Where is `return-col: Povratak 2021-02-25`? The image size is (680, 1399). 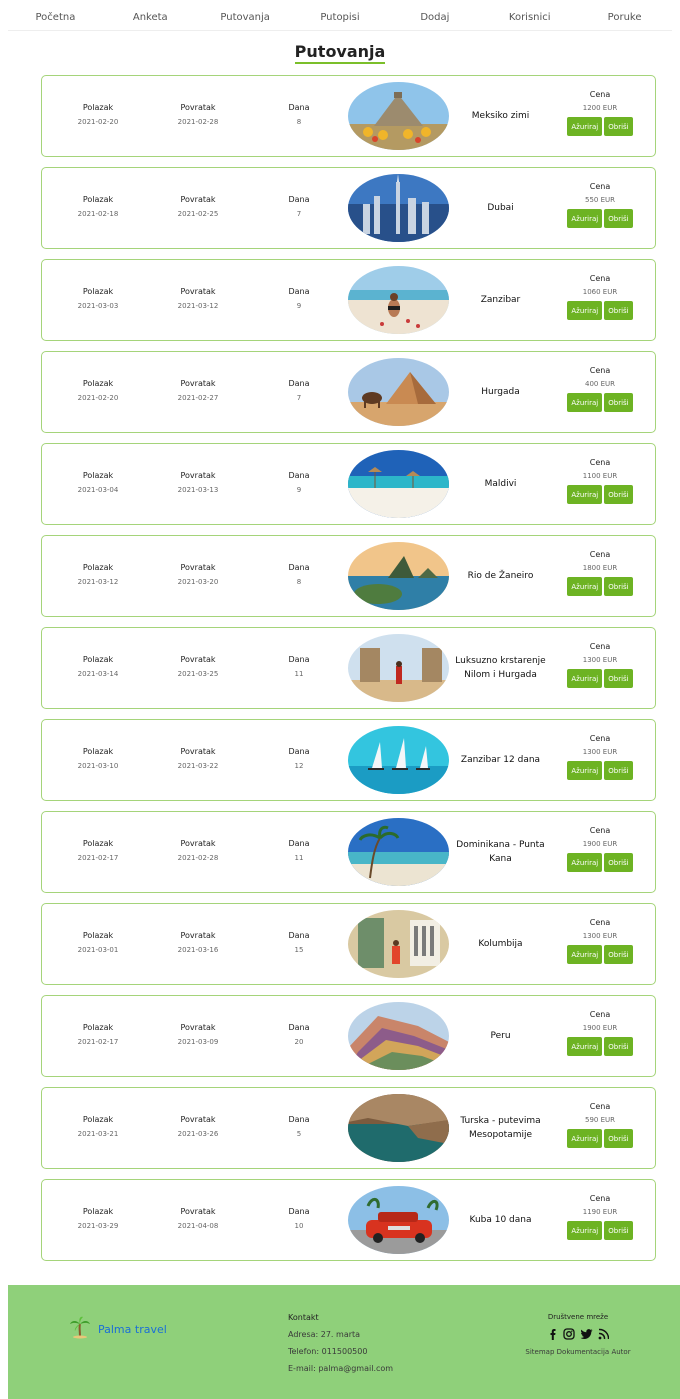 return-col: Povratak 2021-02-25 is located at coordinates (198, 206).